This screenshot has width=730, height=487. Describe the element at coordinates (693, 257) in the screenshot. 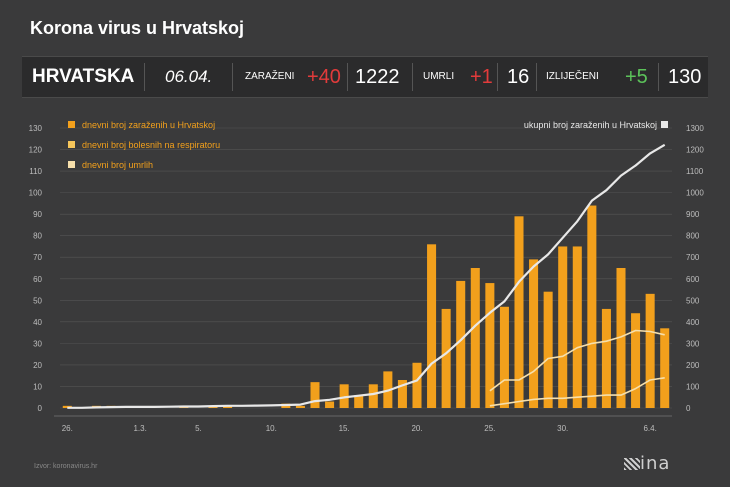

I see `y-tick-label-right: 700` at that location.